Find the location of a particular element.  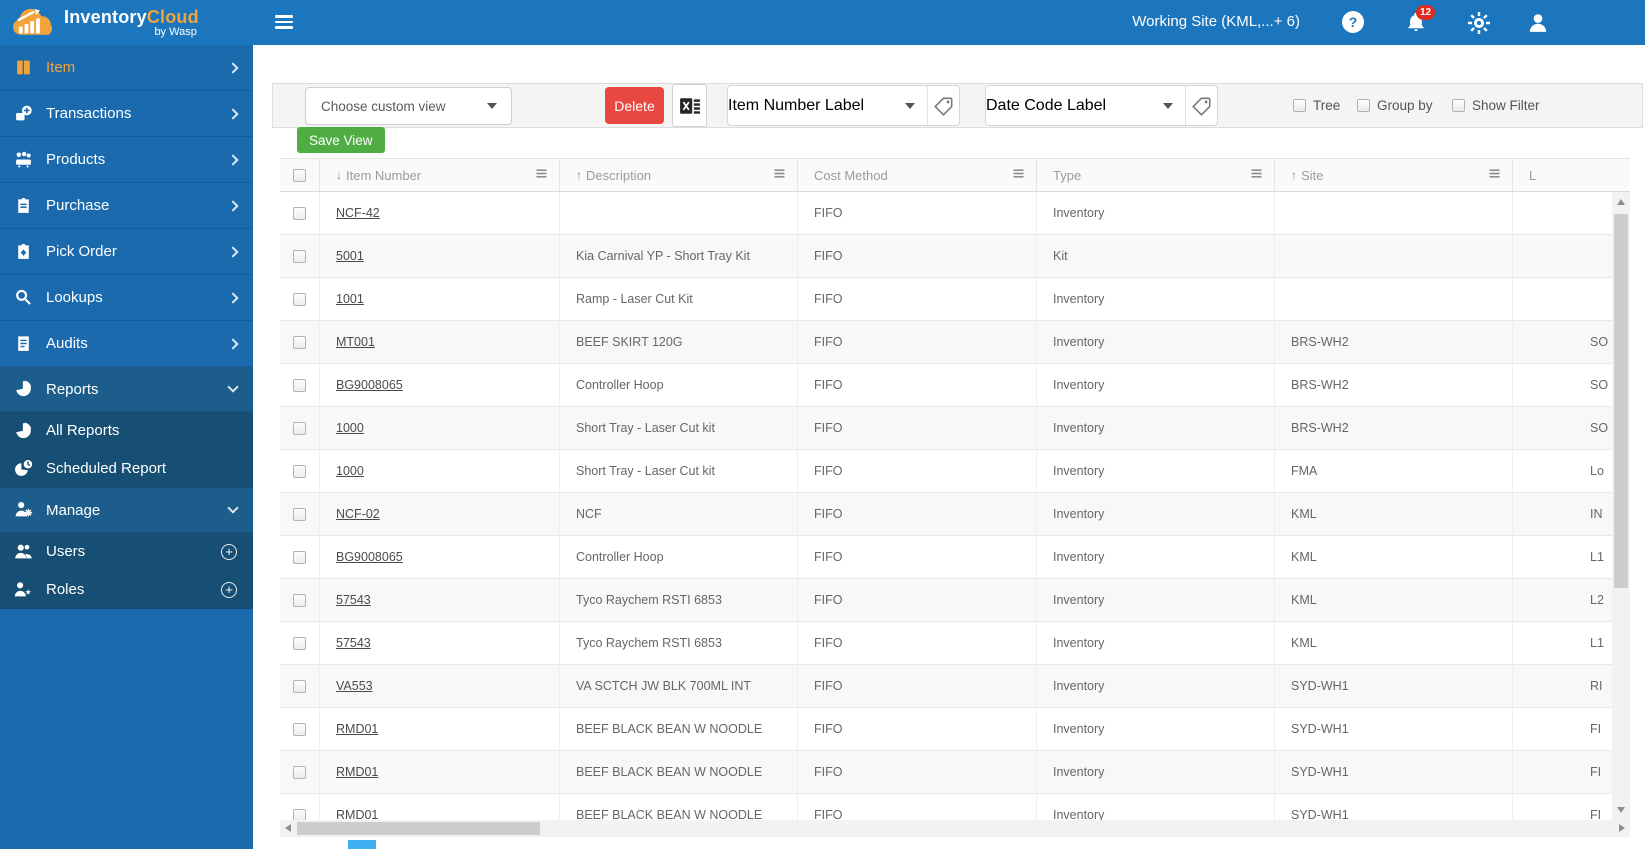

item-number-label-select: Item Number Label is located at coordinates (828, 105).